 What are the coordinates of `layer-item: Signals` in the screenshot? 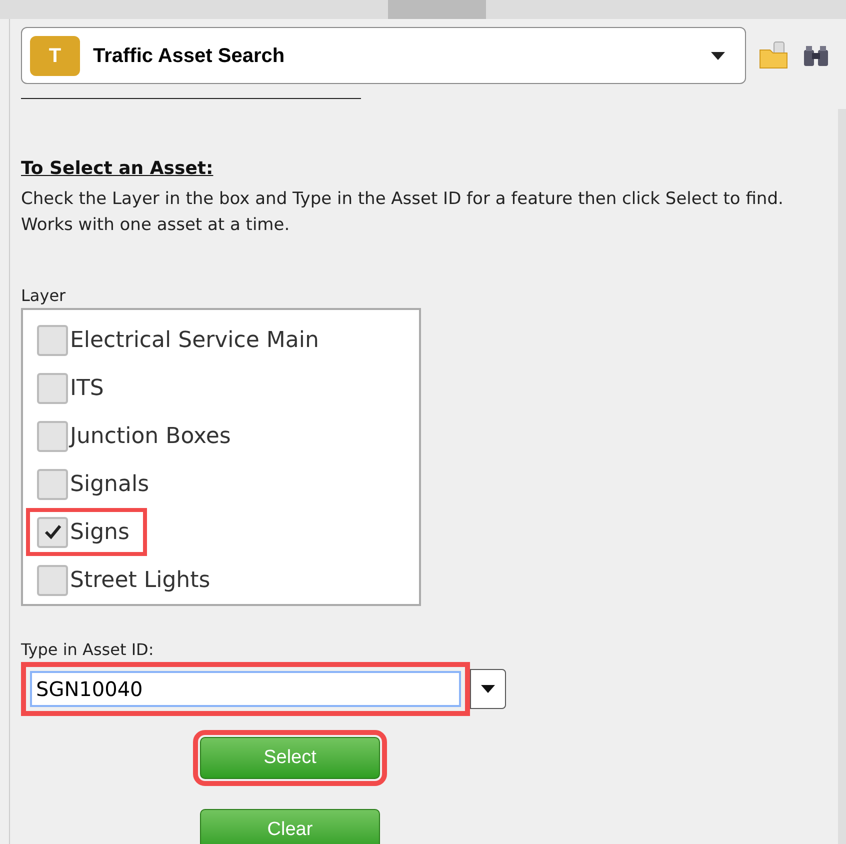 It's located at (97, 484).